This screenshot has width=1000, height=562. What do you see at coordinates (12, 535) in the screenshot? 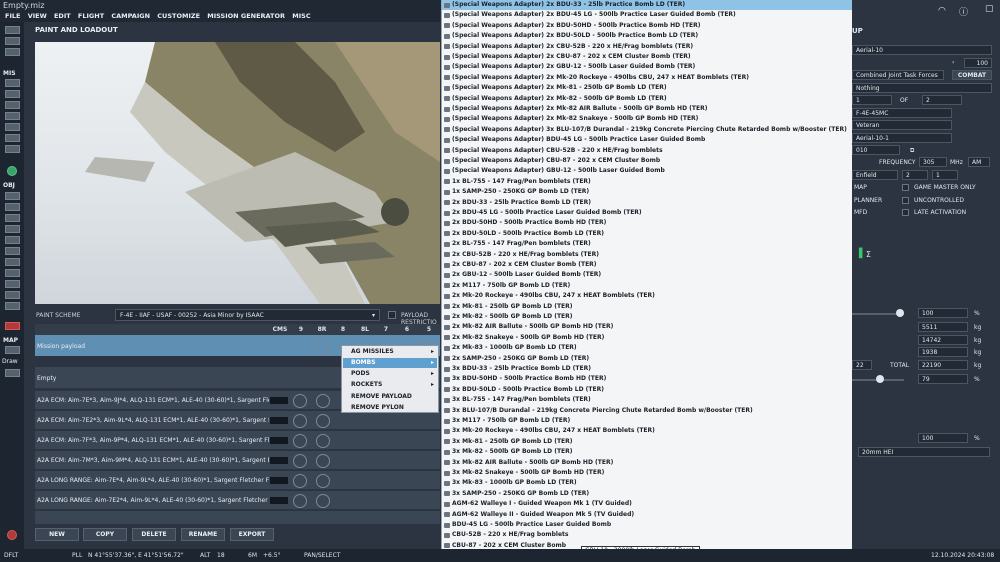
I see `record-icon` at bounding box center [12, 535].